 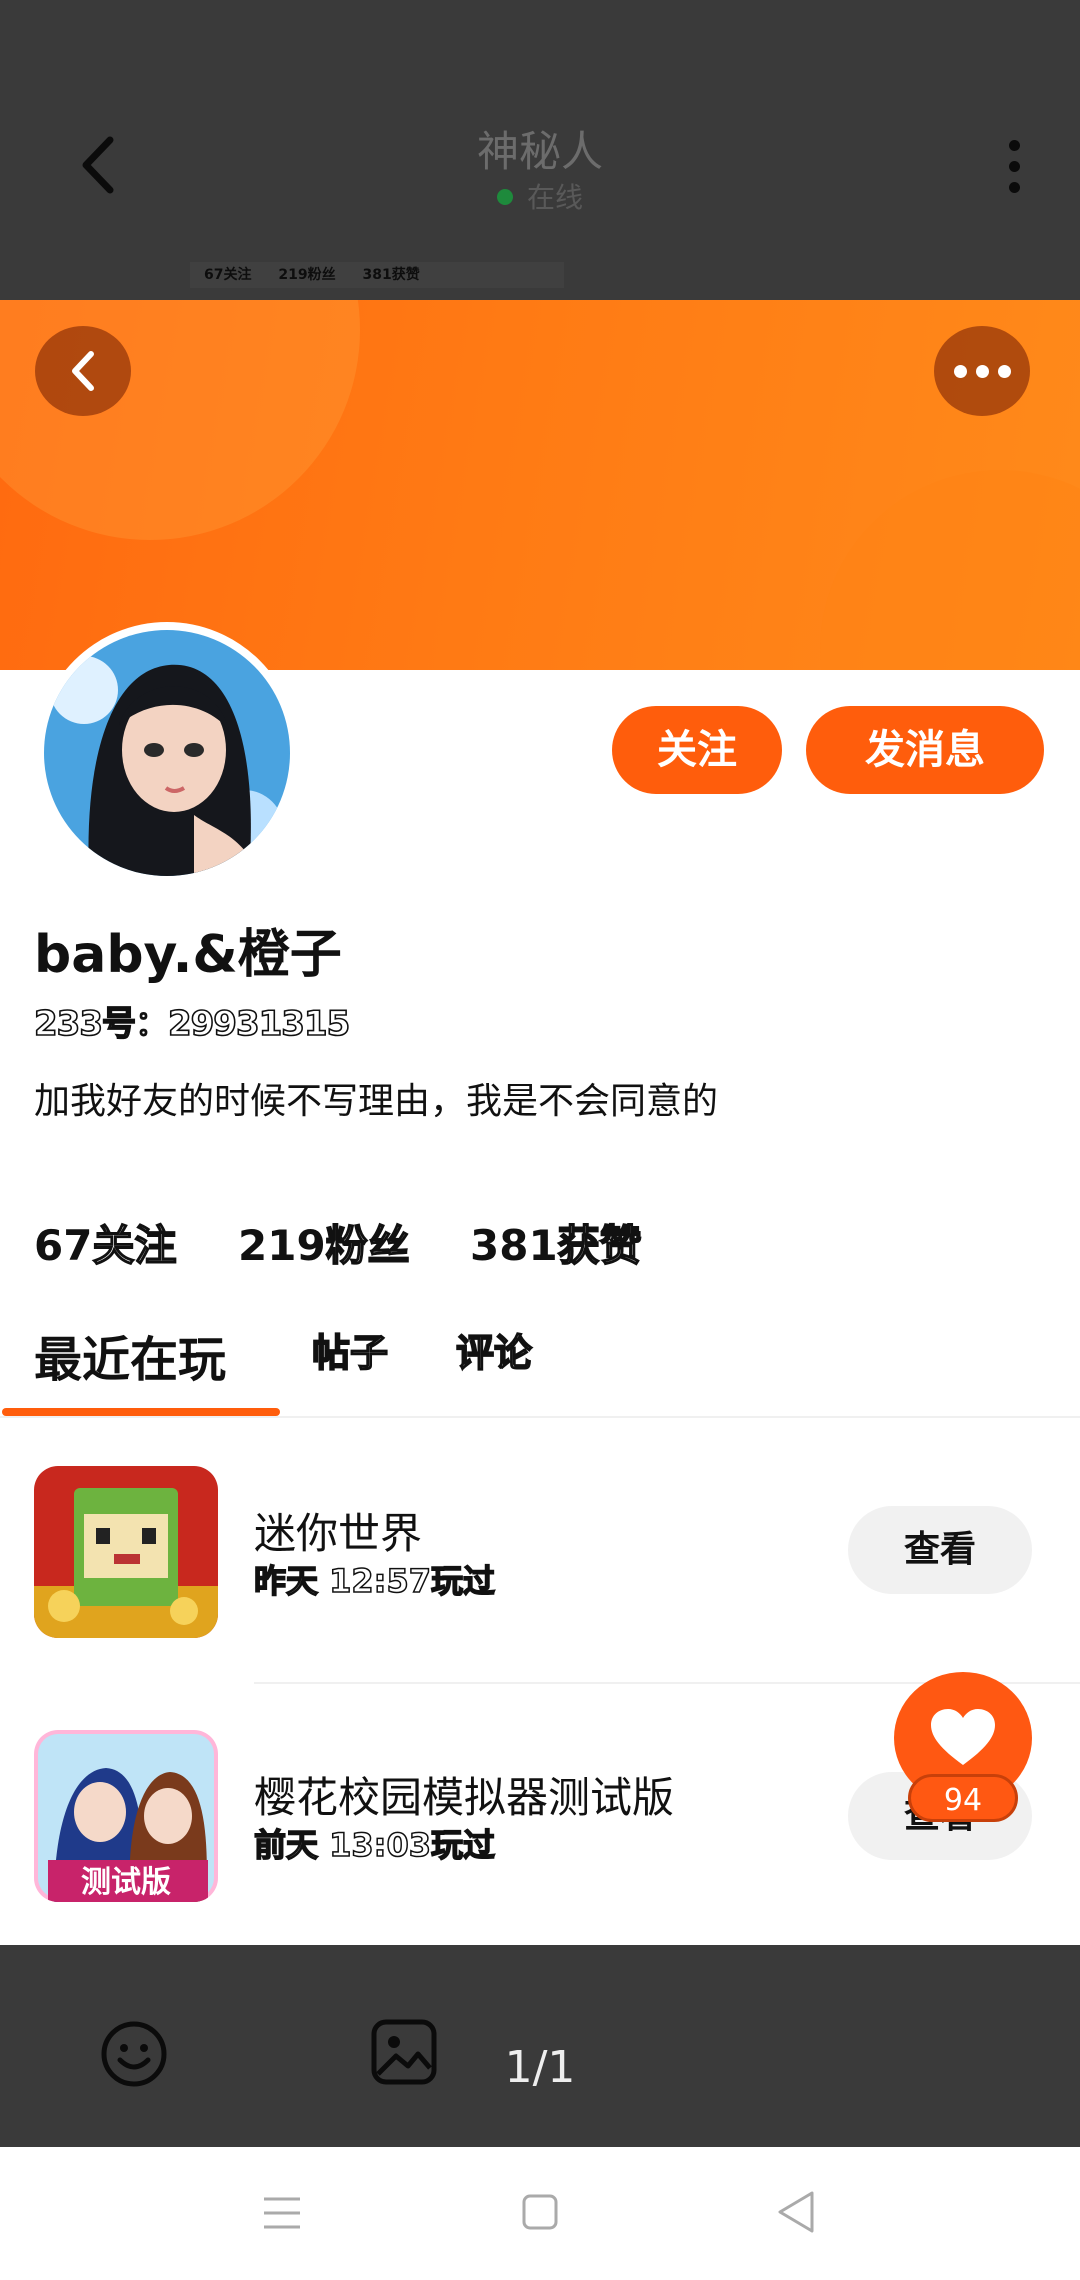 I want to click on header-stats-strip: 67关注 219粉丝 381获赞, so click(x=377, y=275).